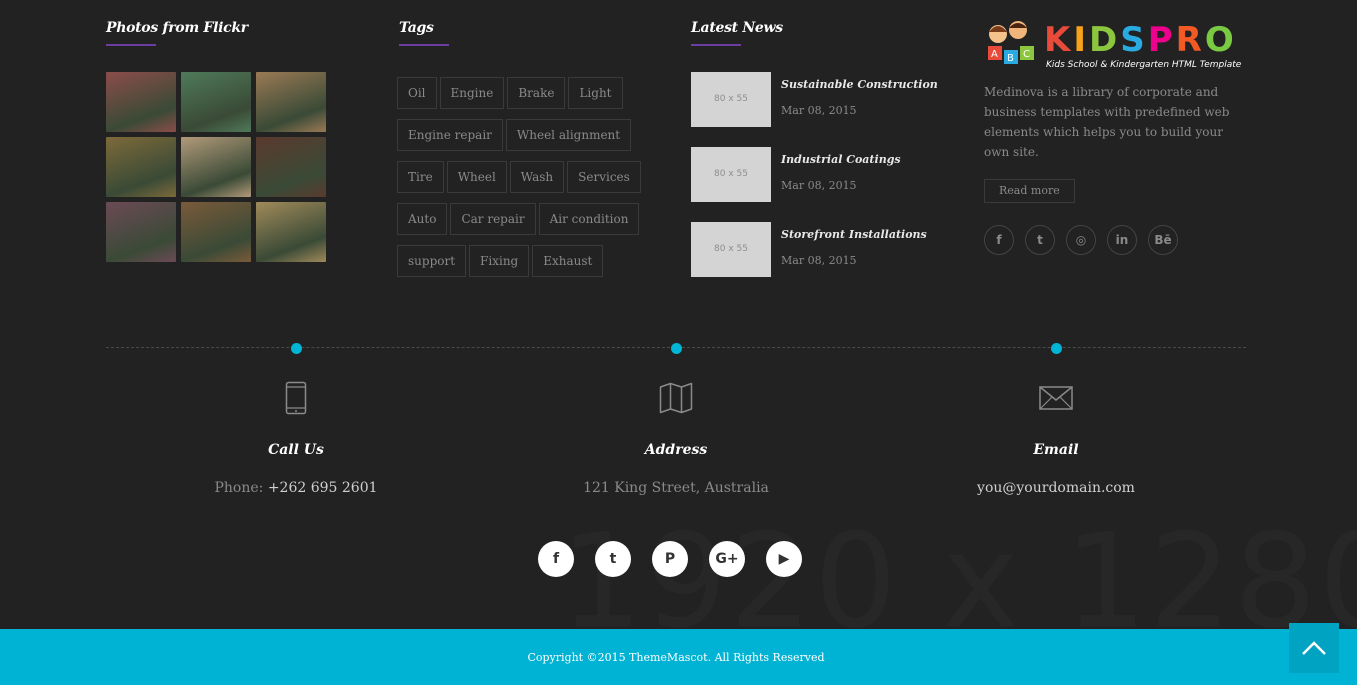  What do you see at coordinates (595, 93) in the screenshot?
I see `tag-link: Light` at bounding box center [595, 93].